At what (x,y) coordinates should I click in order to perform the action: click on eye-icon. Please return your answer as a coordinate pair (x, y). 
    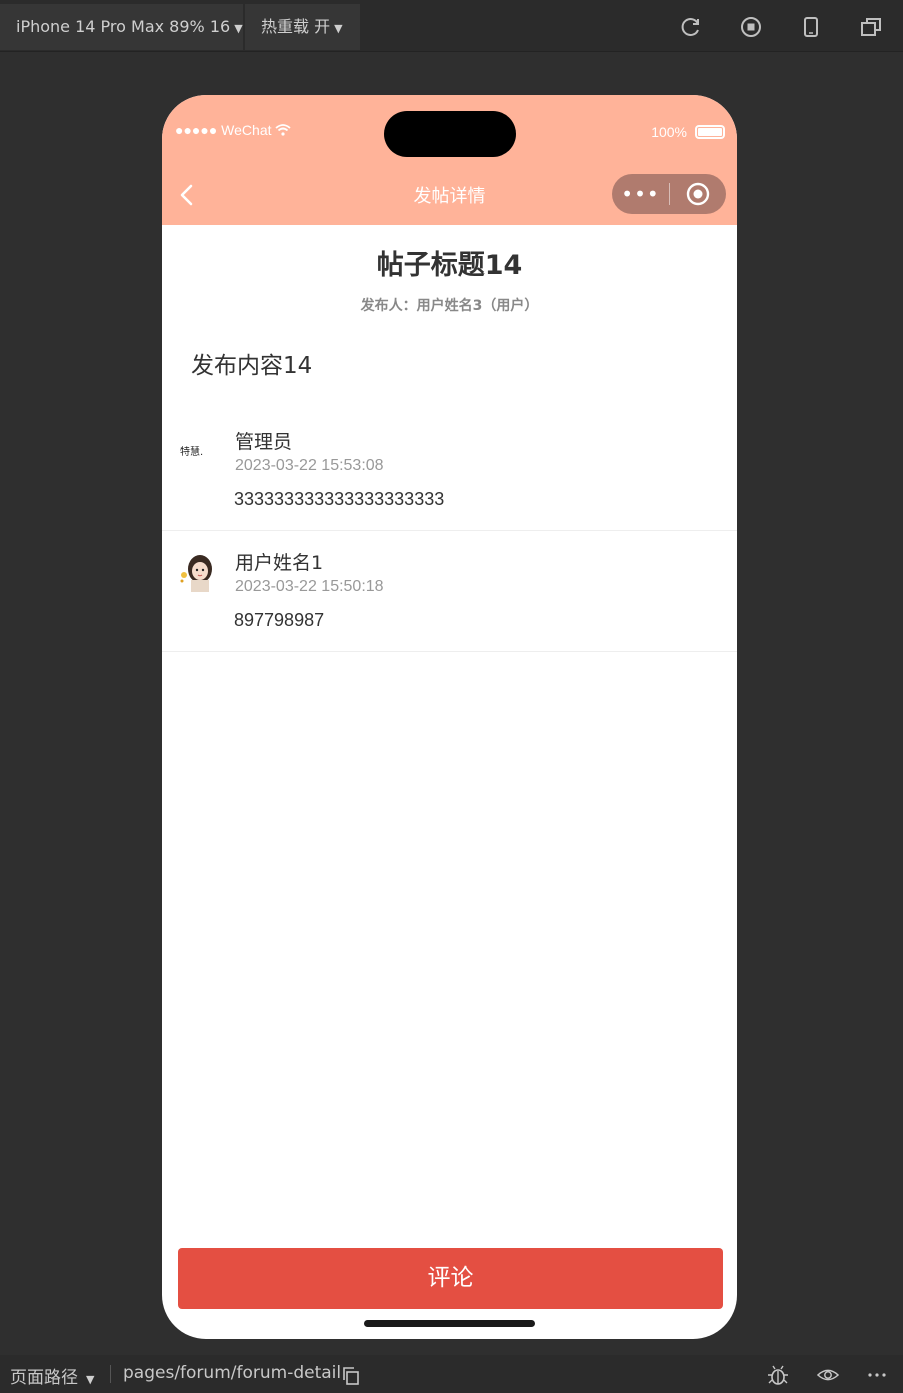
    Looking at the image, I should click on (828, 1375).